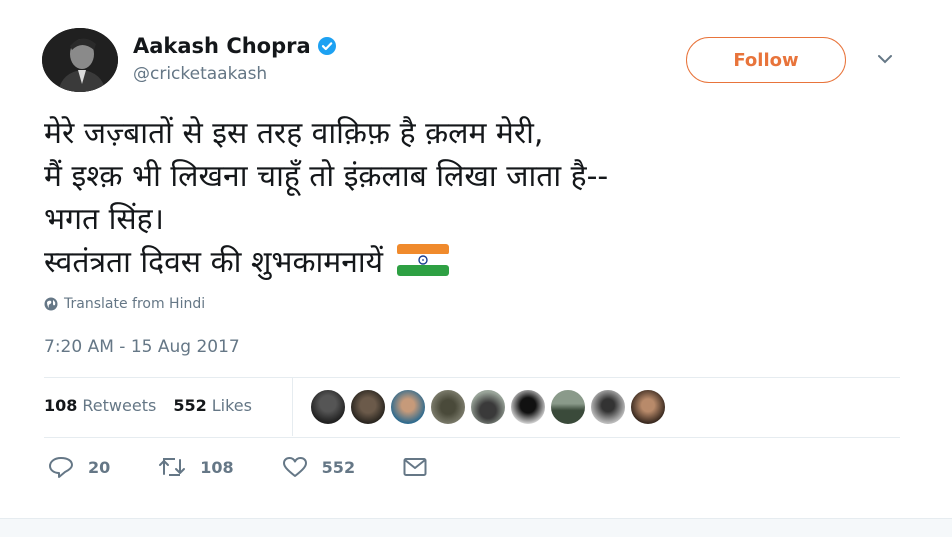  I want to click on reply-button: 20, so click(79, 467).